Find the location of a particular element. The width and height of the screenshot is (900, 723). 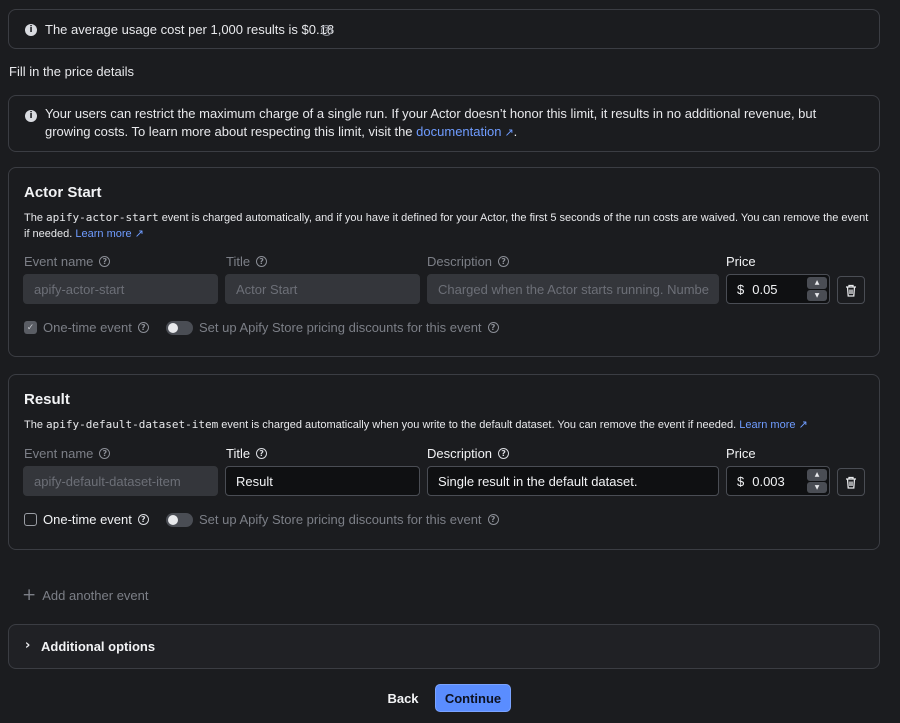

back-button: Back is located at coordinates (403, 698).